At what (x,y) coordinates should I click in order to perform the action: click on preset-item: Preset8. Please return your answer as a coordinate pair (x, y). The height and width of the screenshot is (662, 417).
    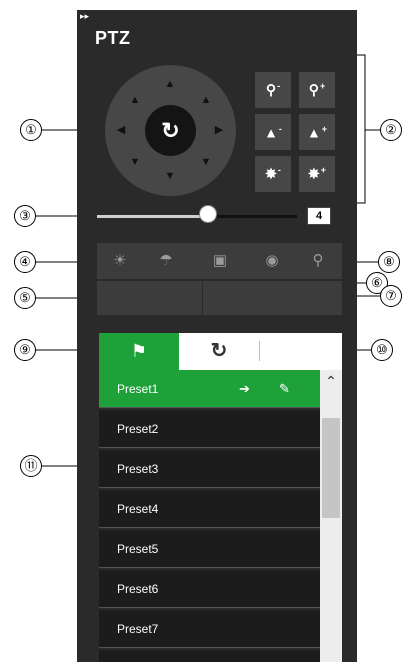
    Looking at the image, I should click on (209, 656).